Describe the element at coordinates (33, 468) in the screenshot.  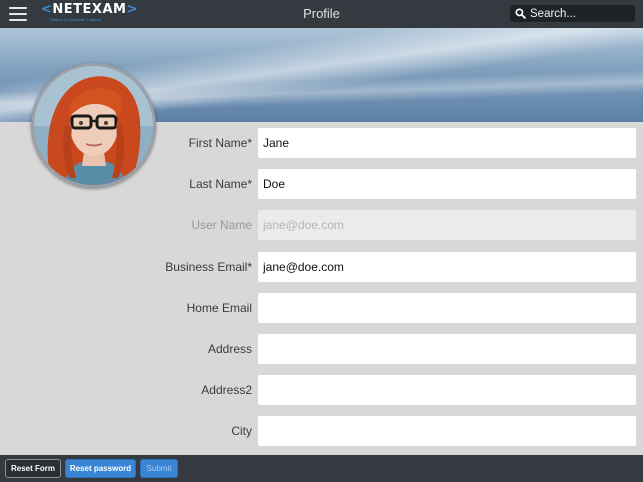
I see `reset-form-button: Reset Form` at that location.